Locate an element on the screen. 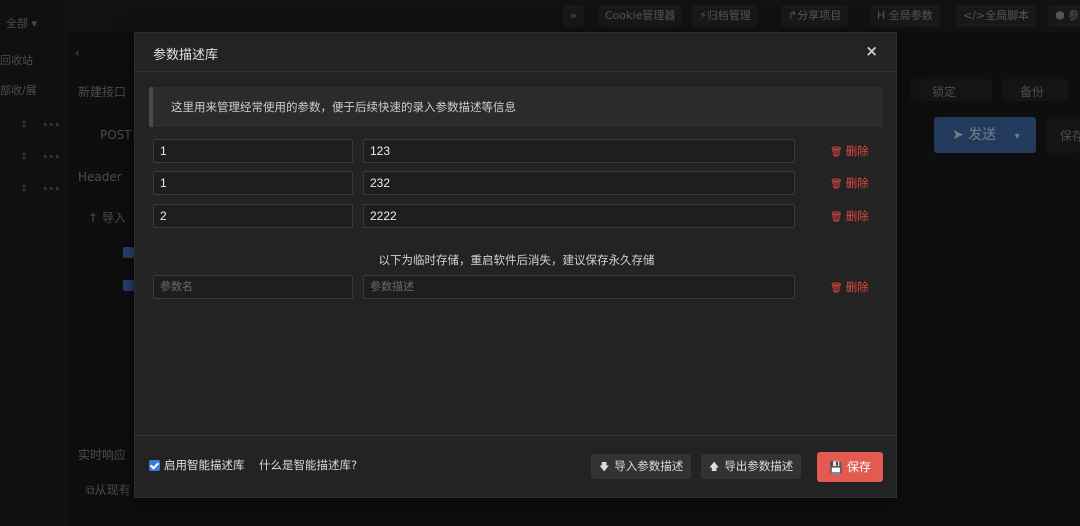 The height and width of the screenshot is (526, 1080). floppy-icon: 💾 is located at coordinates (836, 467).